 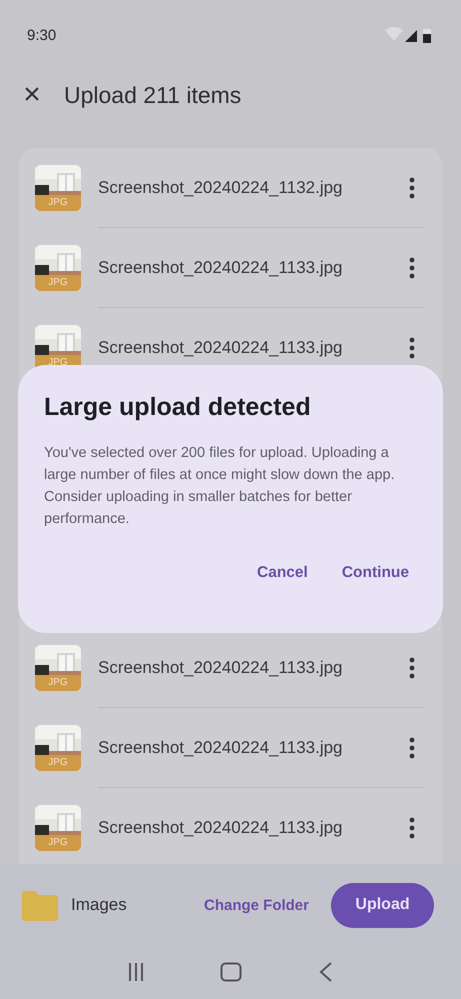 I want to click on upload-button: Upload, so click(x=382, y=905).